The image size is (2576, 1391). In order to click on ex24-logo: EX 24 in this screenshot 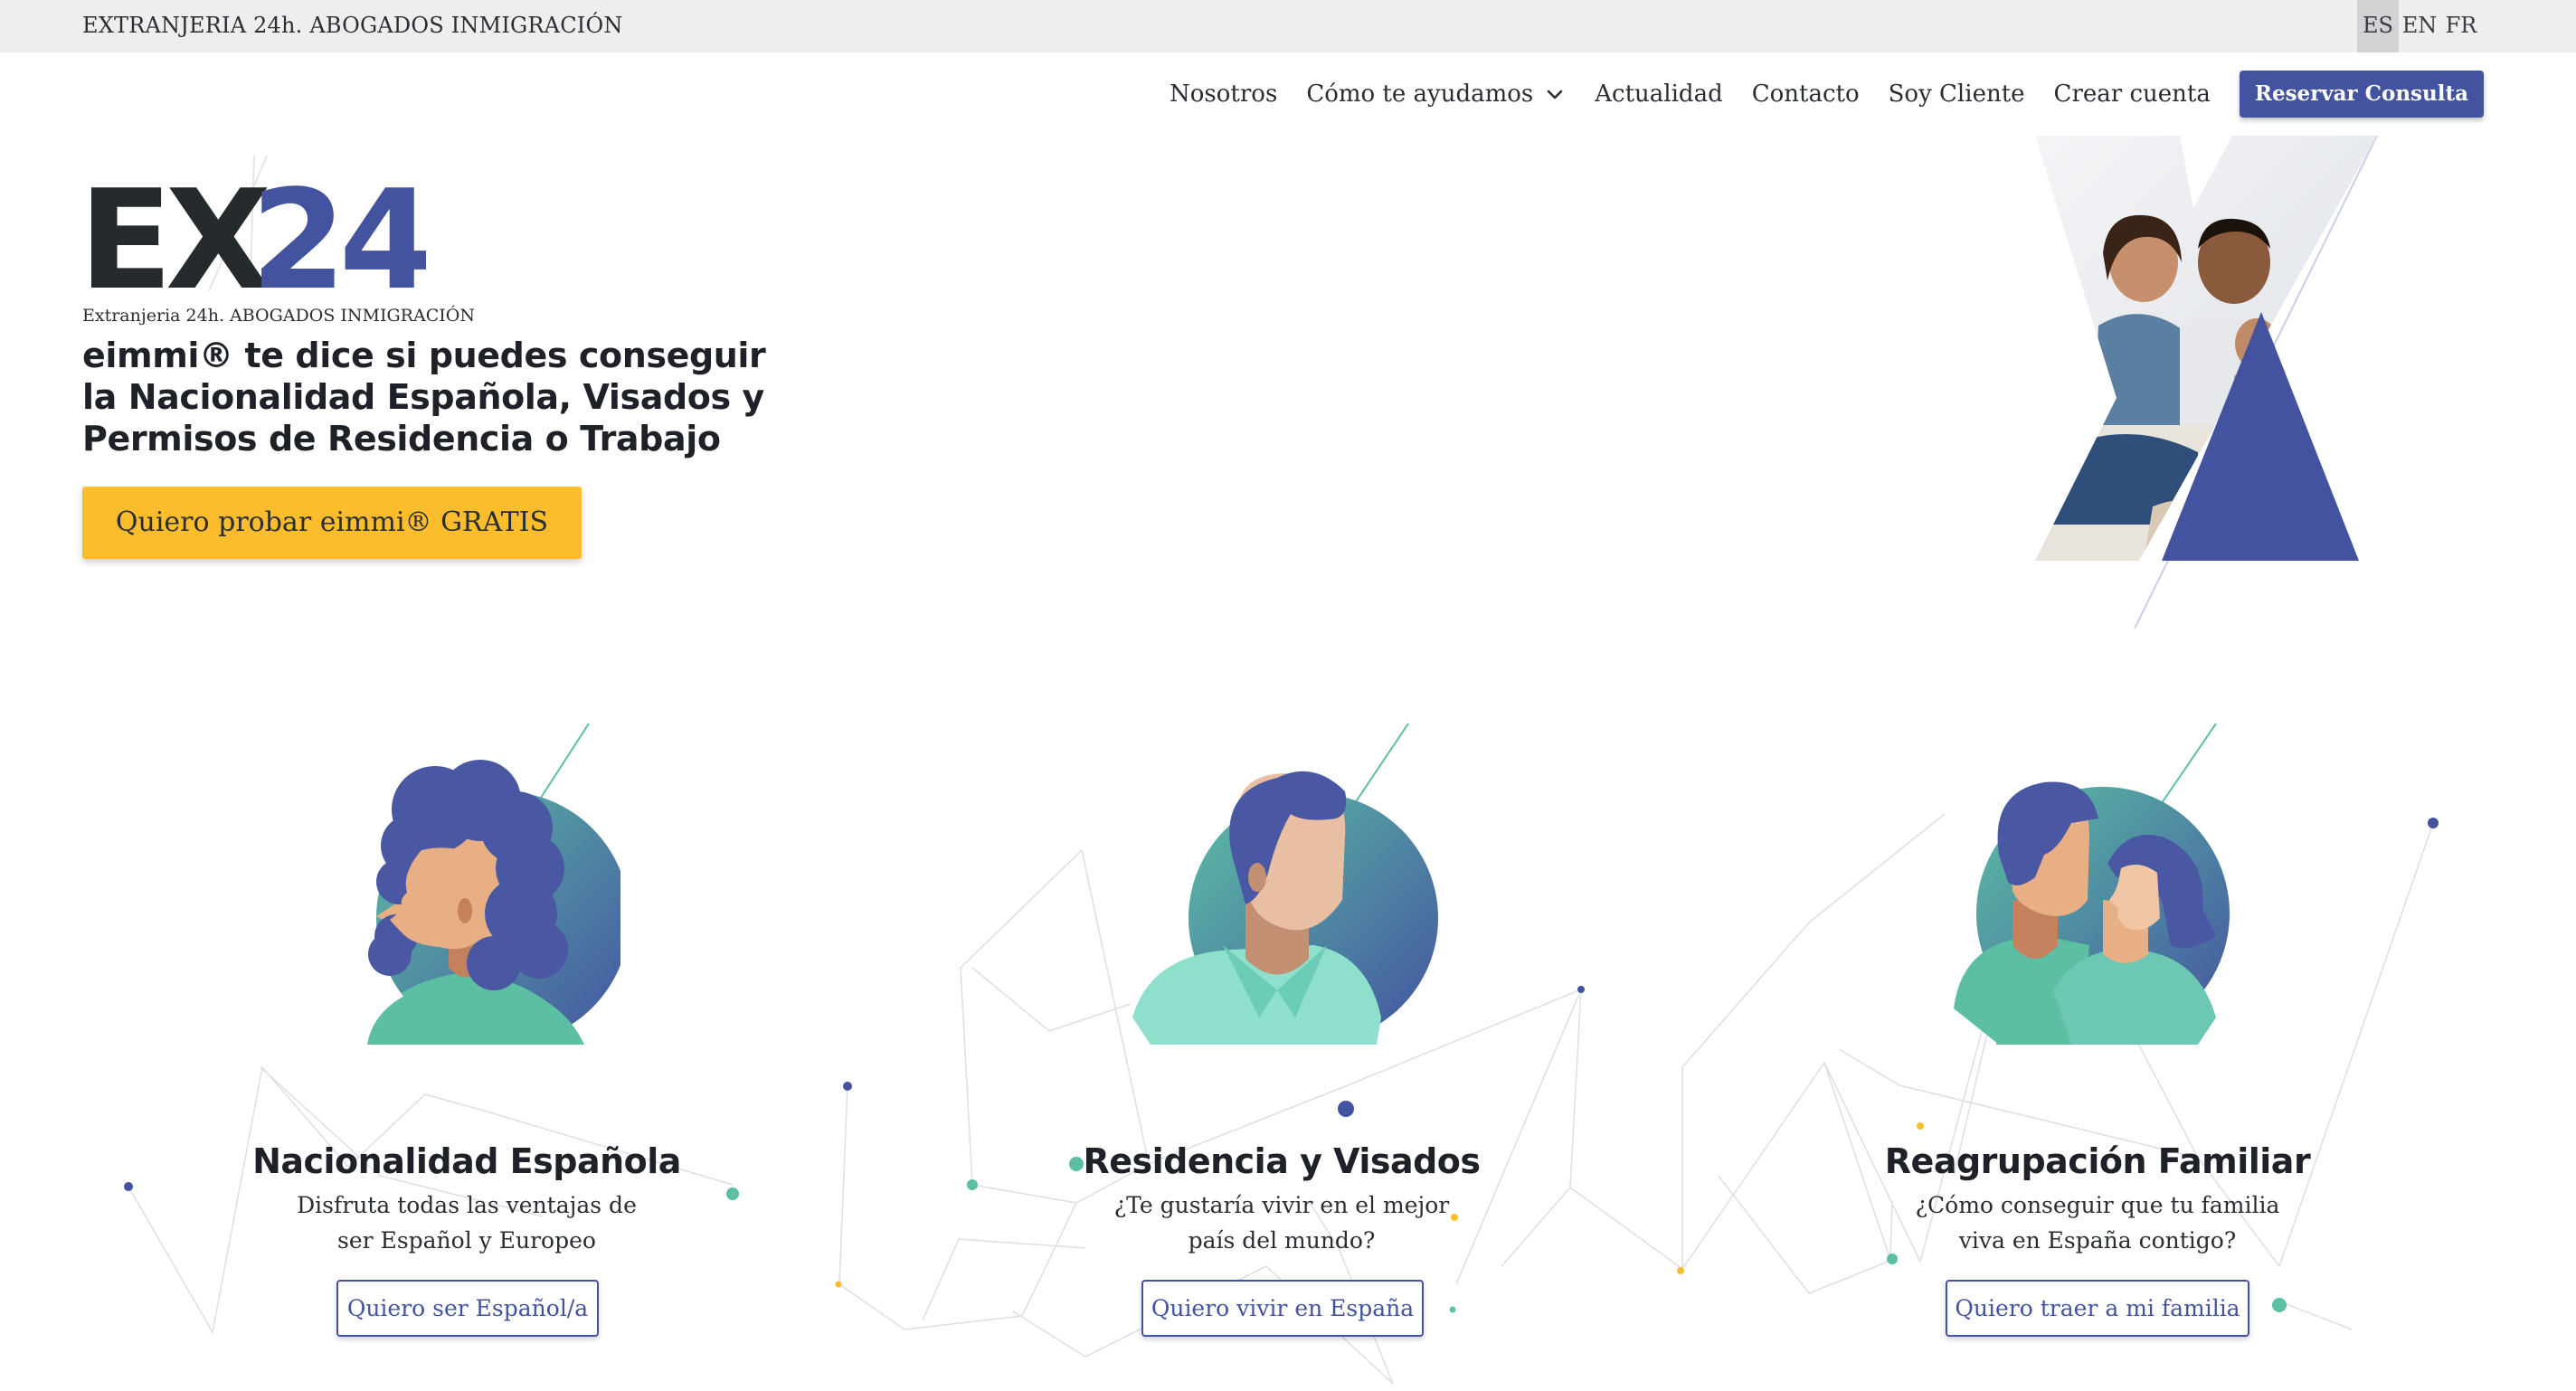, I will do `click(254, 228)`.